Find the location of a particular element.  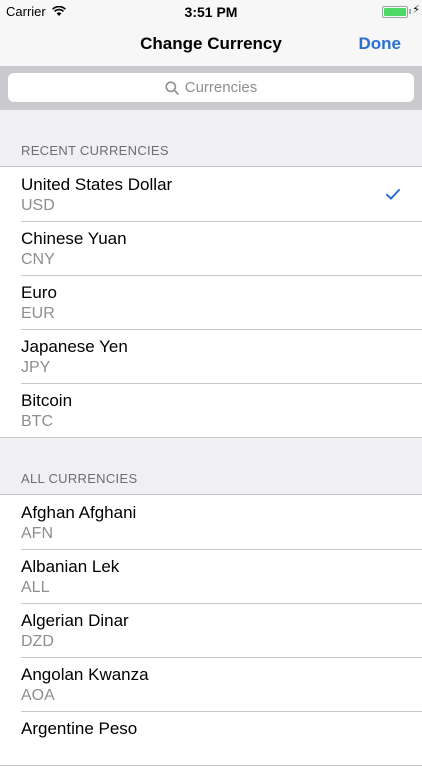

search-placeholder: Currencies is located at coordinates (221, 87).